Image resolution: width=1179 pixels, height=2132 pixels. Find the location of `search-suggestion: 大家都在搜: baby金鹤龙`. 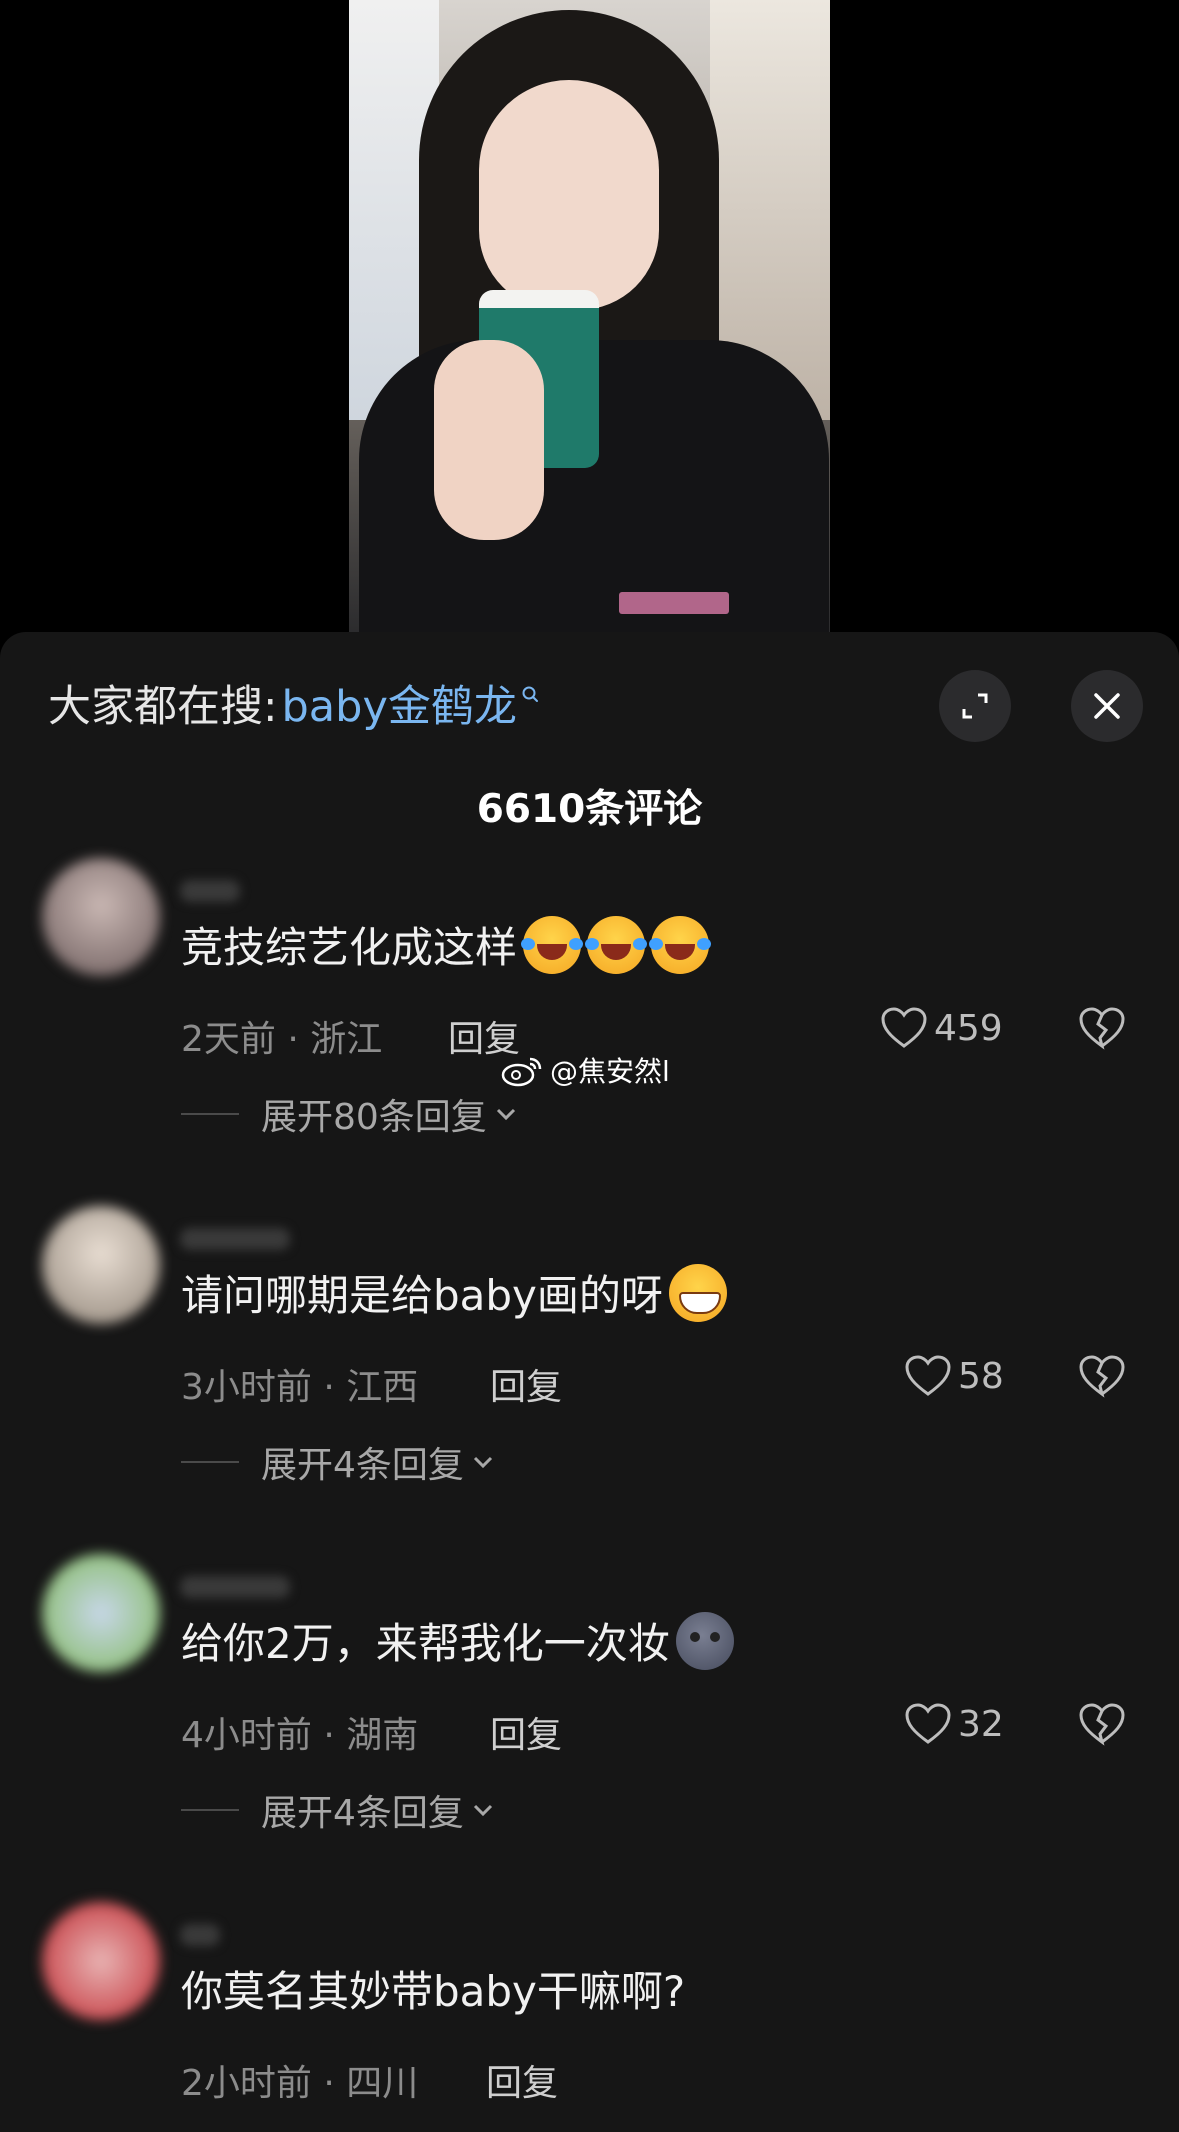

search-suggestion: 大家都在搜: baby金鹤龙 is located at coordinates (293, 703).